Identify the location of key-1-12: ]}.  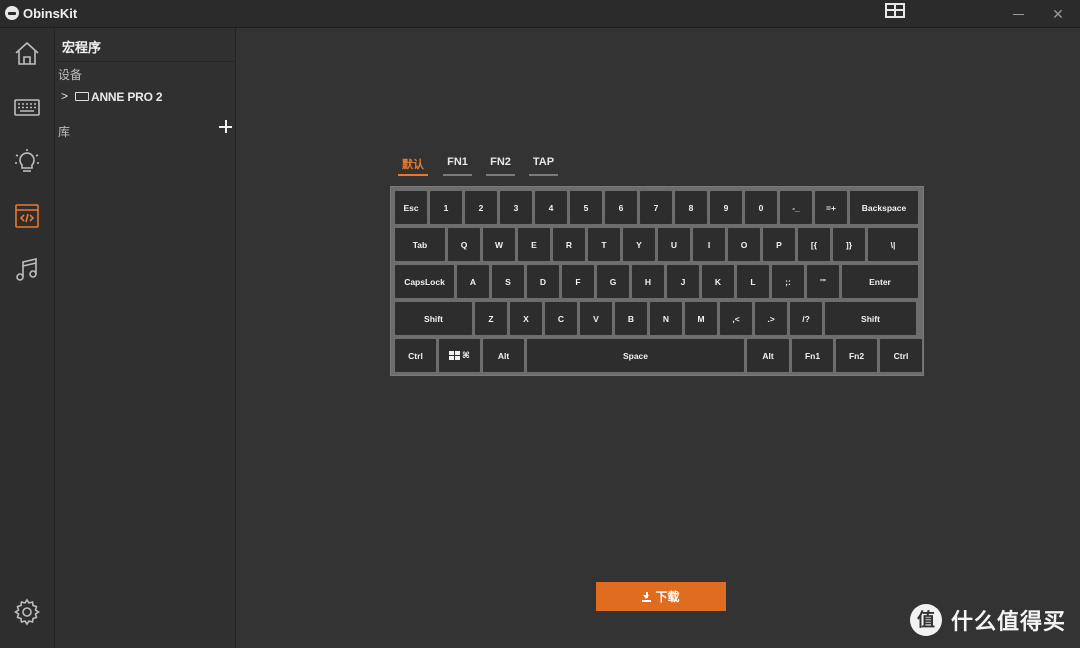
(849, 244).